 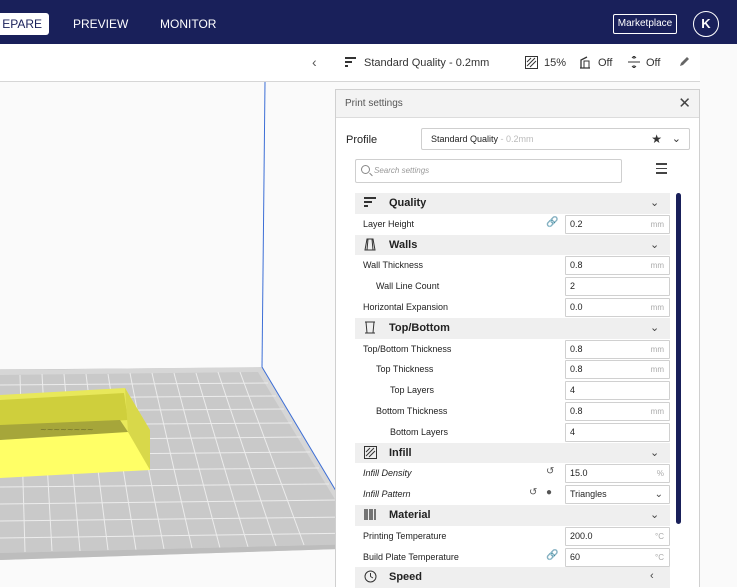 I want to click on printing-temperature-input: 200.0 °C, so click(x=617, y=536).